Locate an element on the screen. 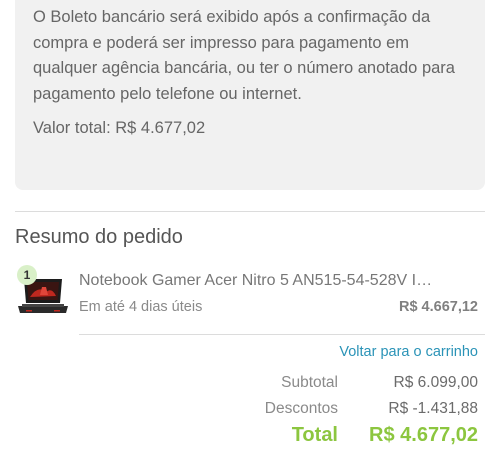  subtotal-label: Subtotal is located at coordinates (309, 382).